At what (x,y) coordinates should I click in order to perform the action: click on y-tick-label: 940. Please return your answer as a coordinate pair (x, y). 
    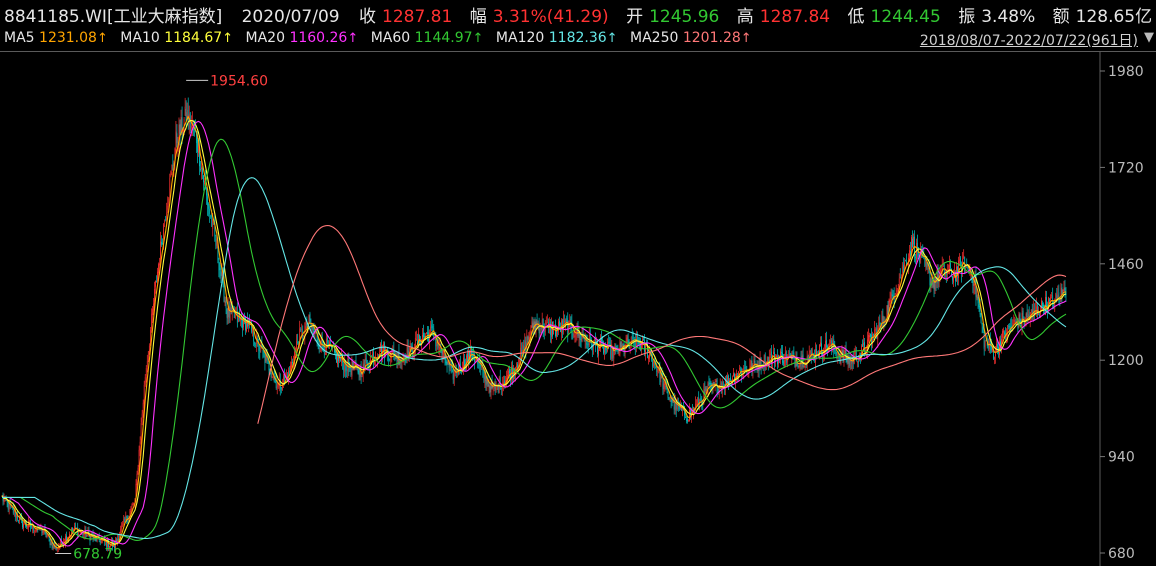
    Looking at the image, I should click on (1121, 458).